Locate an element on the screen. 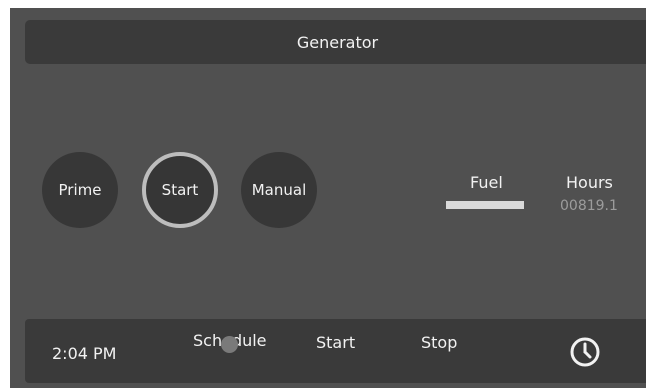 This screenshot has width=646, height=388. start-button: Start is located at coordinates (335, 342).